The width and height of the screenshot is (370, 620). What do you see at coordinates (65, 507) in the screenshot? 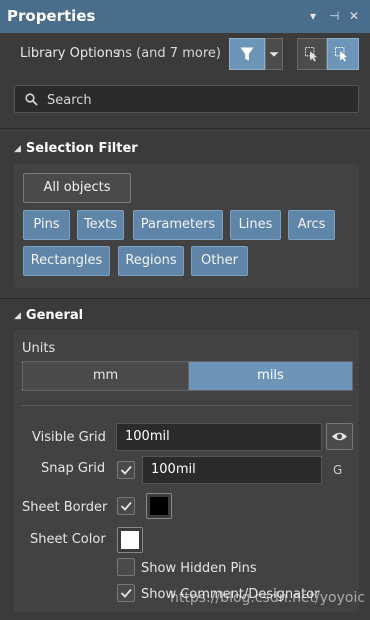
I see `sheet-border-label: Sheet Border` at bounding box center [65, 507].